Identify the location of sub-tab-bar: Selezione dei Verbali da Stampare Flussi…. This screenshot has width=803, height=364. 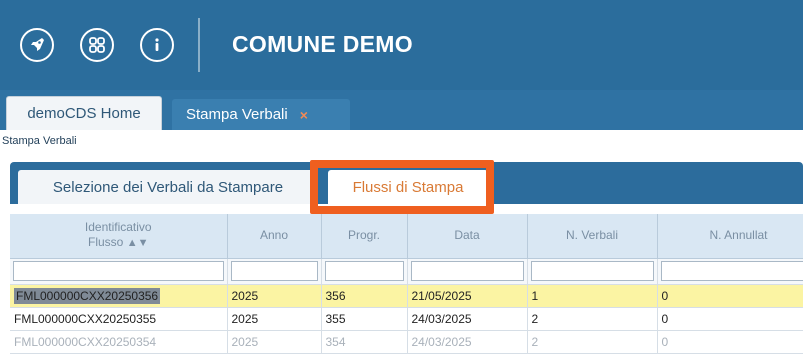
(406, 183).